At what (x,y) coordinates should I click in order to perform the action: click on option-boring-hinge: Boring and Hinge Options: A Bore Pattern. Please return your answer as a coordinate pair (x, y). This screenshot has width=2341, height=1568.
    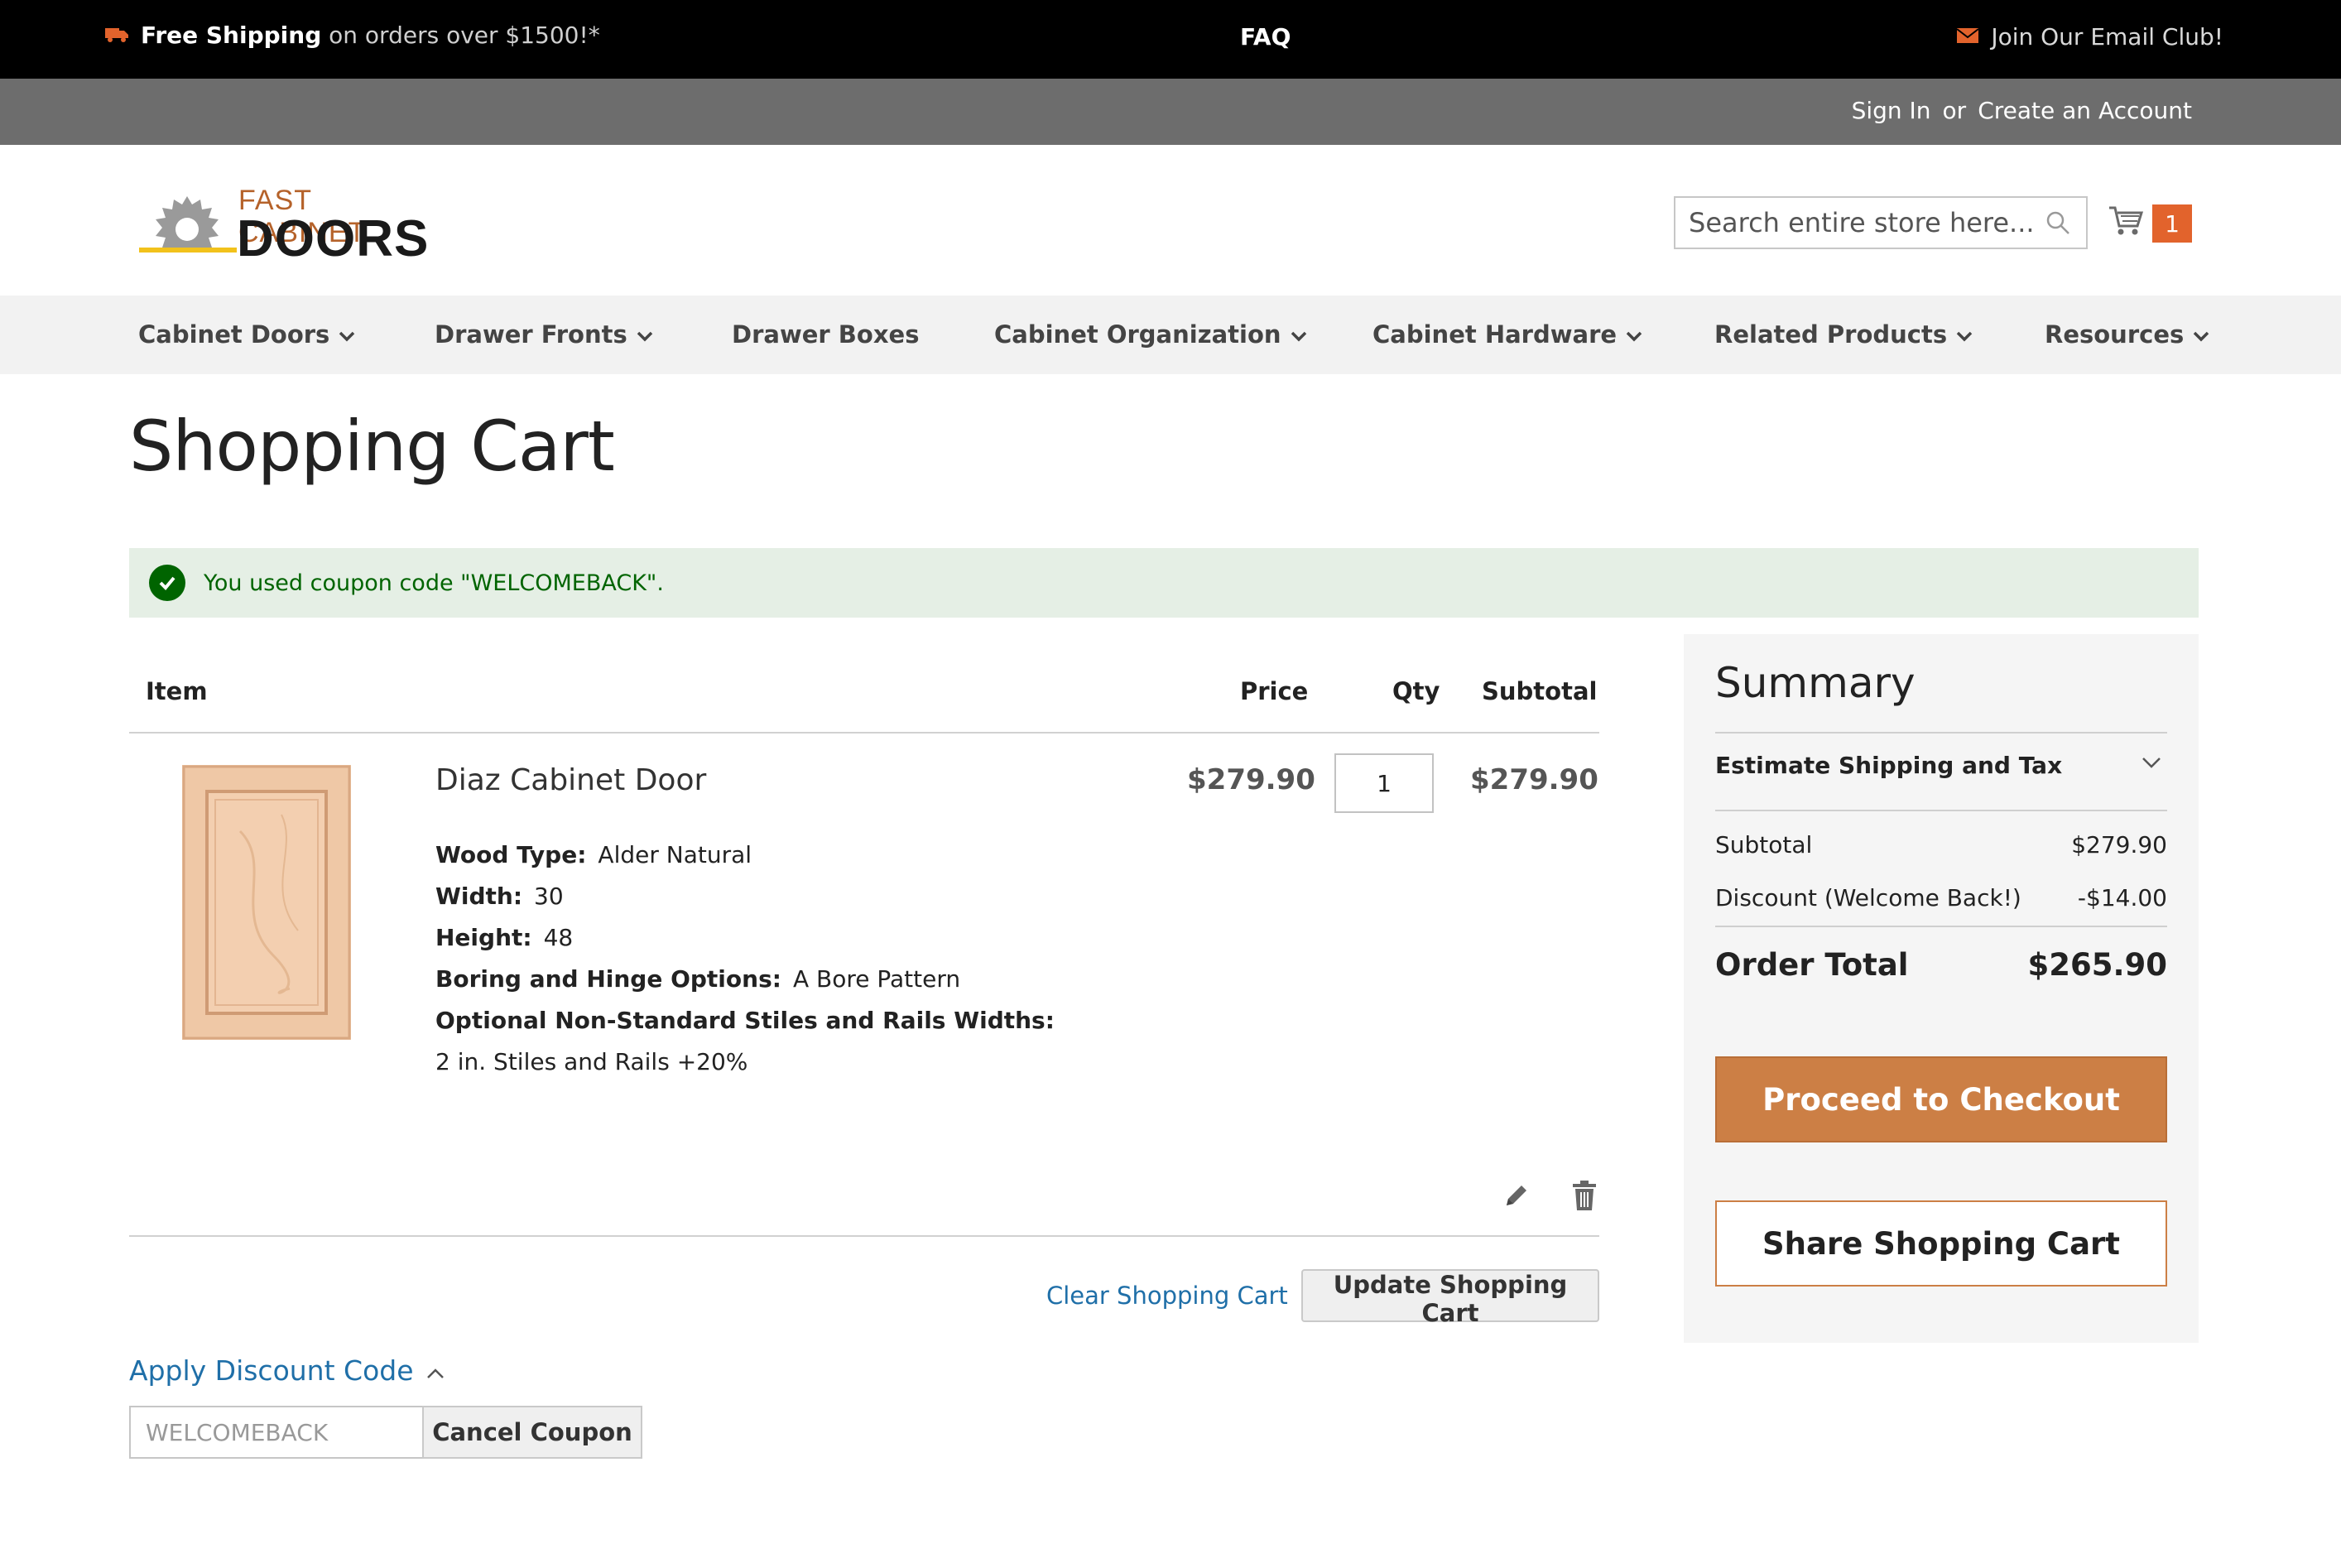
    Looking at the image, I should click on (698, 979).